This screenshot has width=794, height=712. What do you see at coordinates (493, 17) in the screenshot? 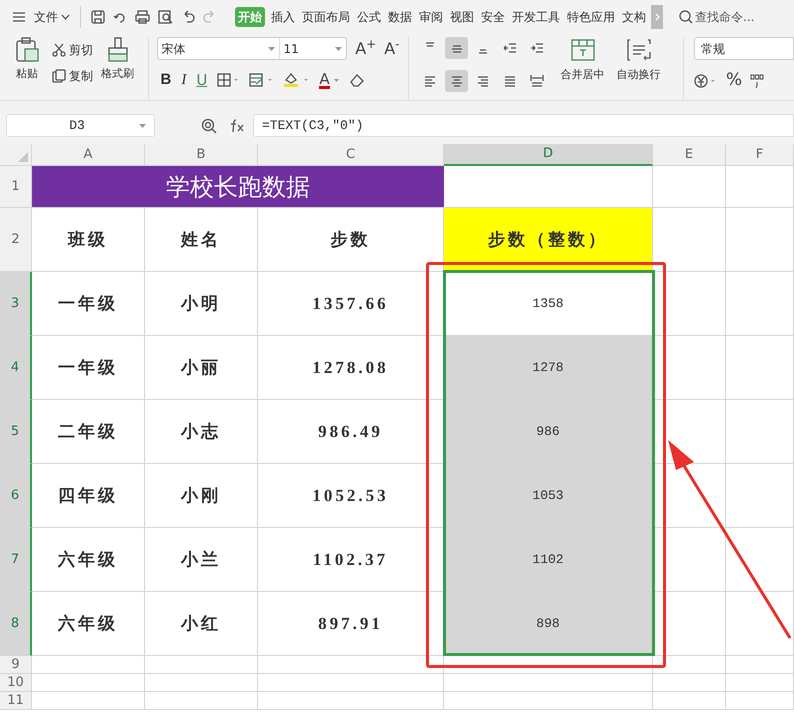
I see `ribbon-tab: 安全` at bounding box center [493, 17].